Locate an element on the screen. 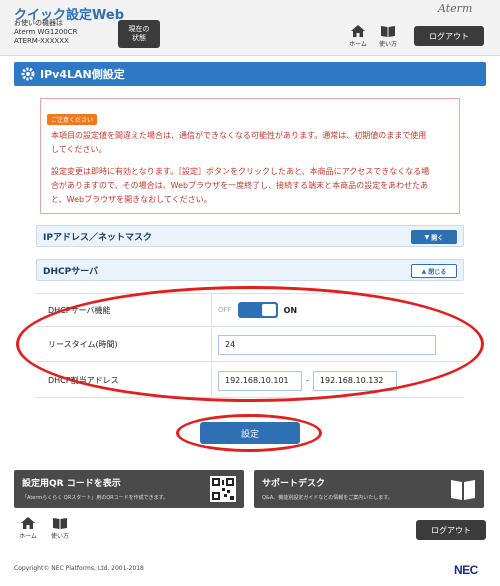 The image size is (500, 586). warning-line: してください。 is located at coordinates (79, 149).